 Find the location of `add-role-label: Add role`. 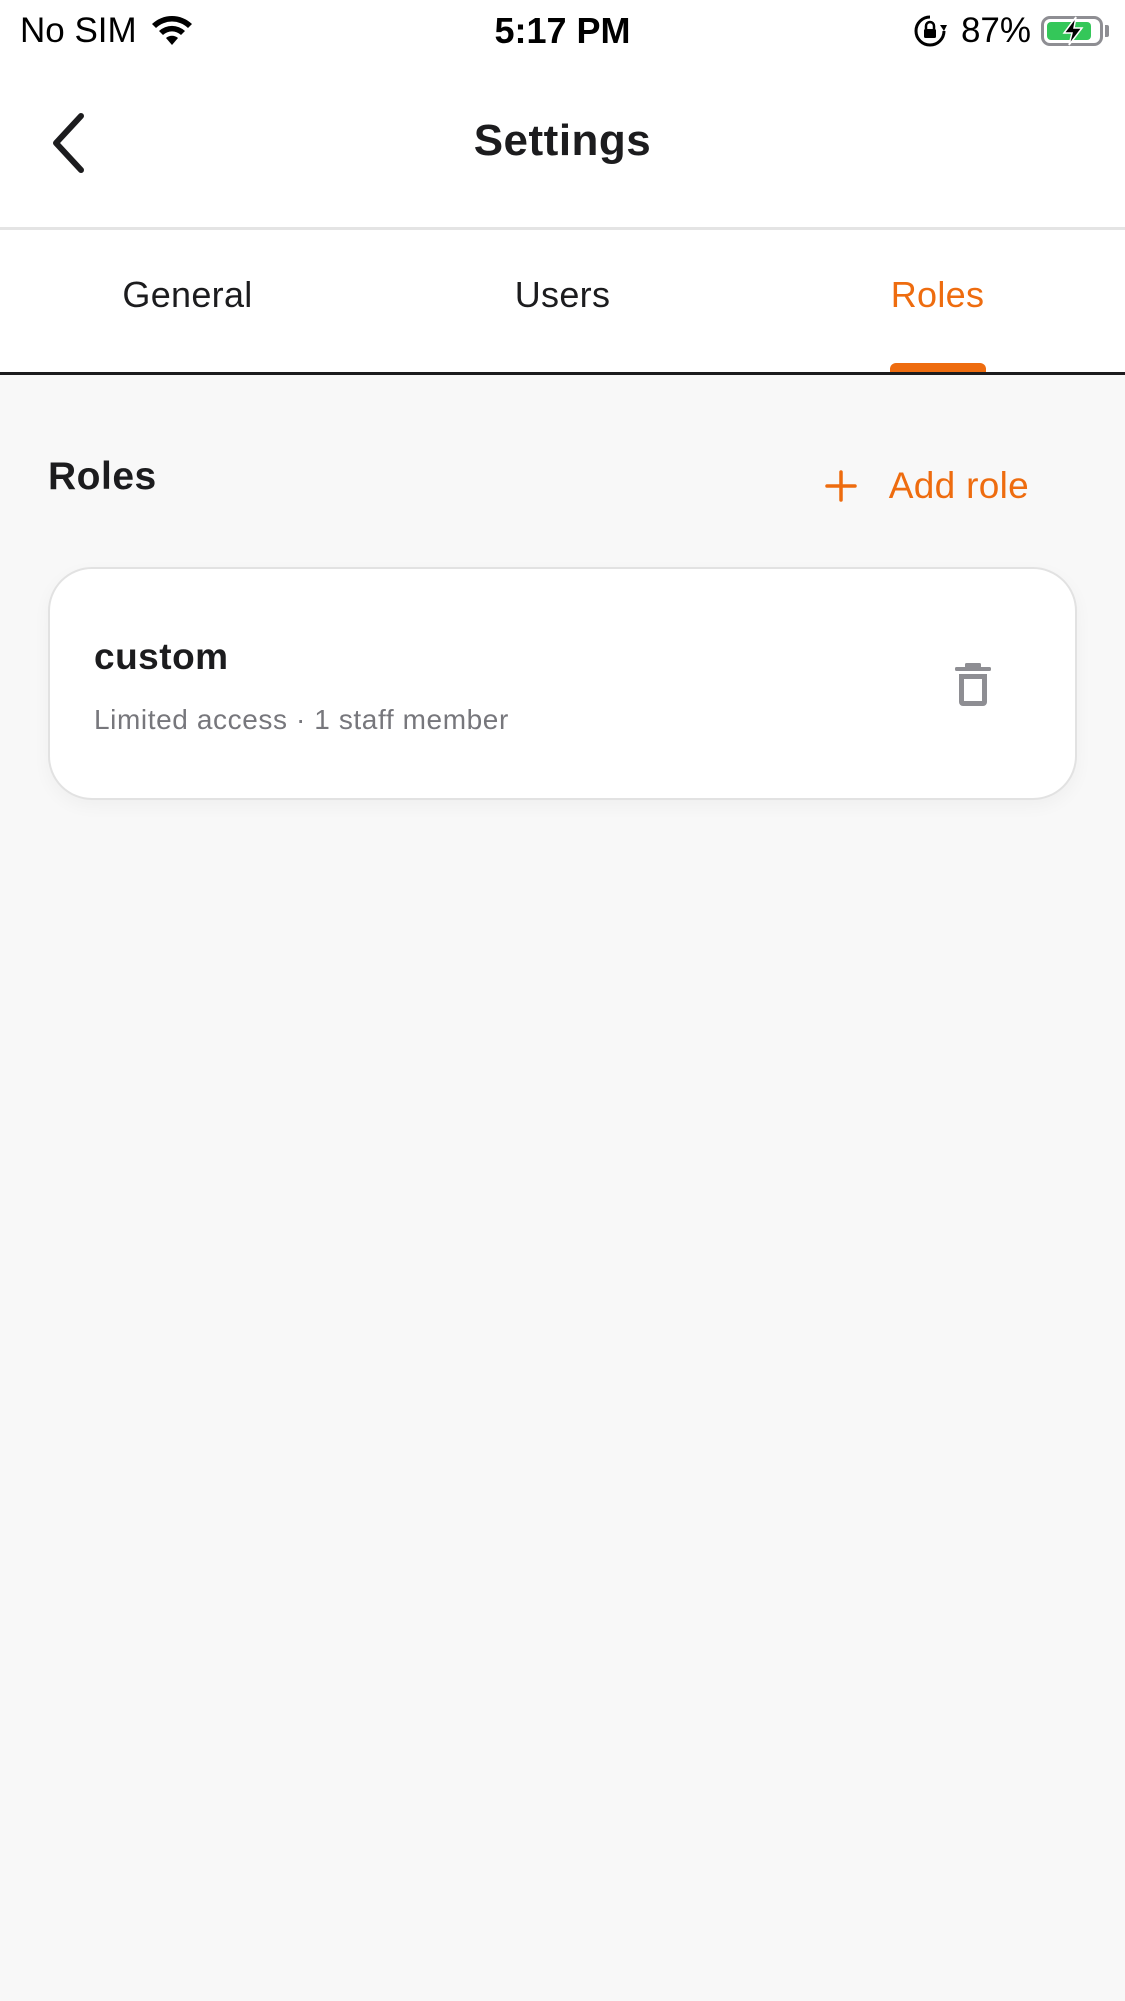

add-role-label: Add role is located at coordinates (958, 485).